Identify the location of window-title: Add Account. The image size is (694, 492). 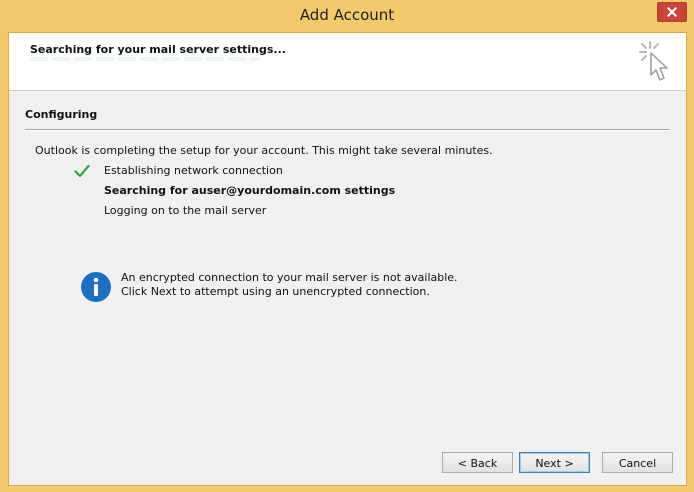
(347, 15).